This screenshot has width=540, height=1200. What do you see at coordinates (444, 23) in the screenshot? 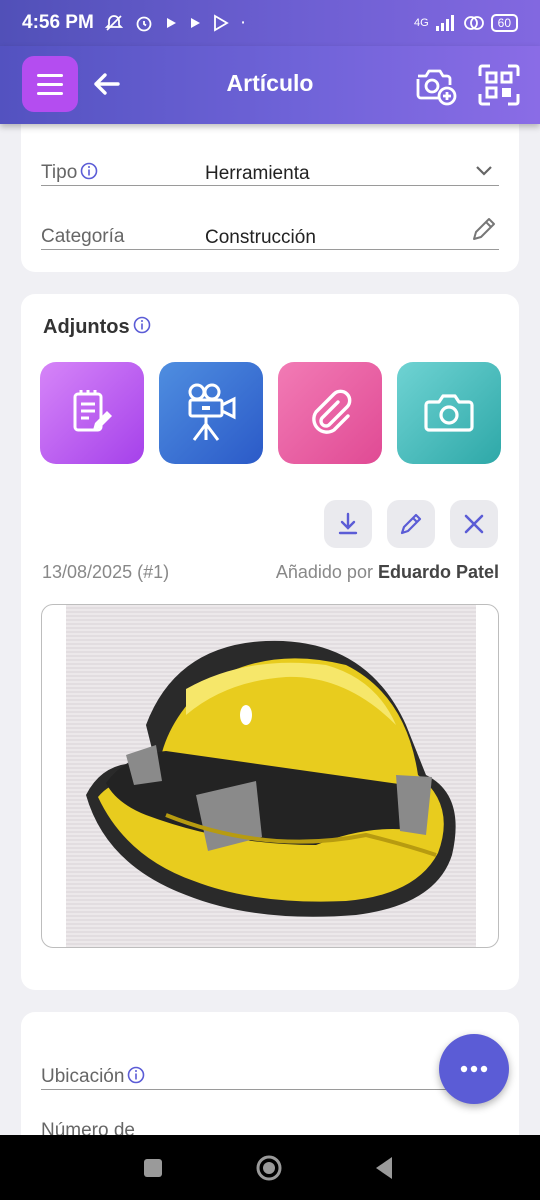
I see `signal-icon` at bounding box center [444, 23].